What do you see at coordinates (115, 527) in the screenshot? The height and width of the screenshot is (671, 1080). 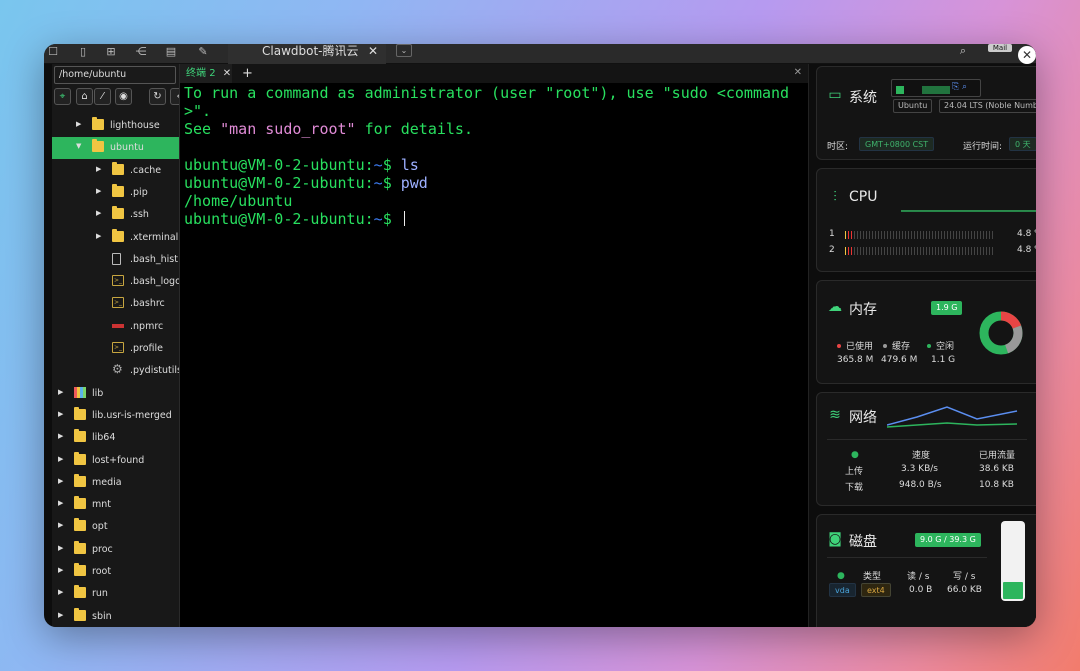 I see `tree-item: ▶ opt` at bounding box center [115, 527].